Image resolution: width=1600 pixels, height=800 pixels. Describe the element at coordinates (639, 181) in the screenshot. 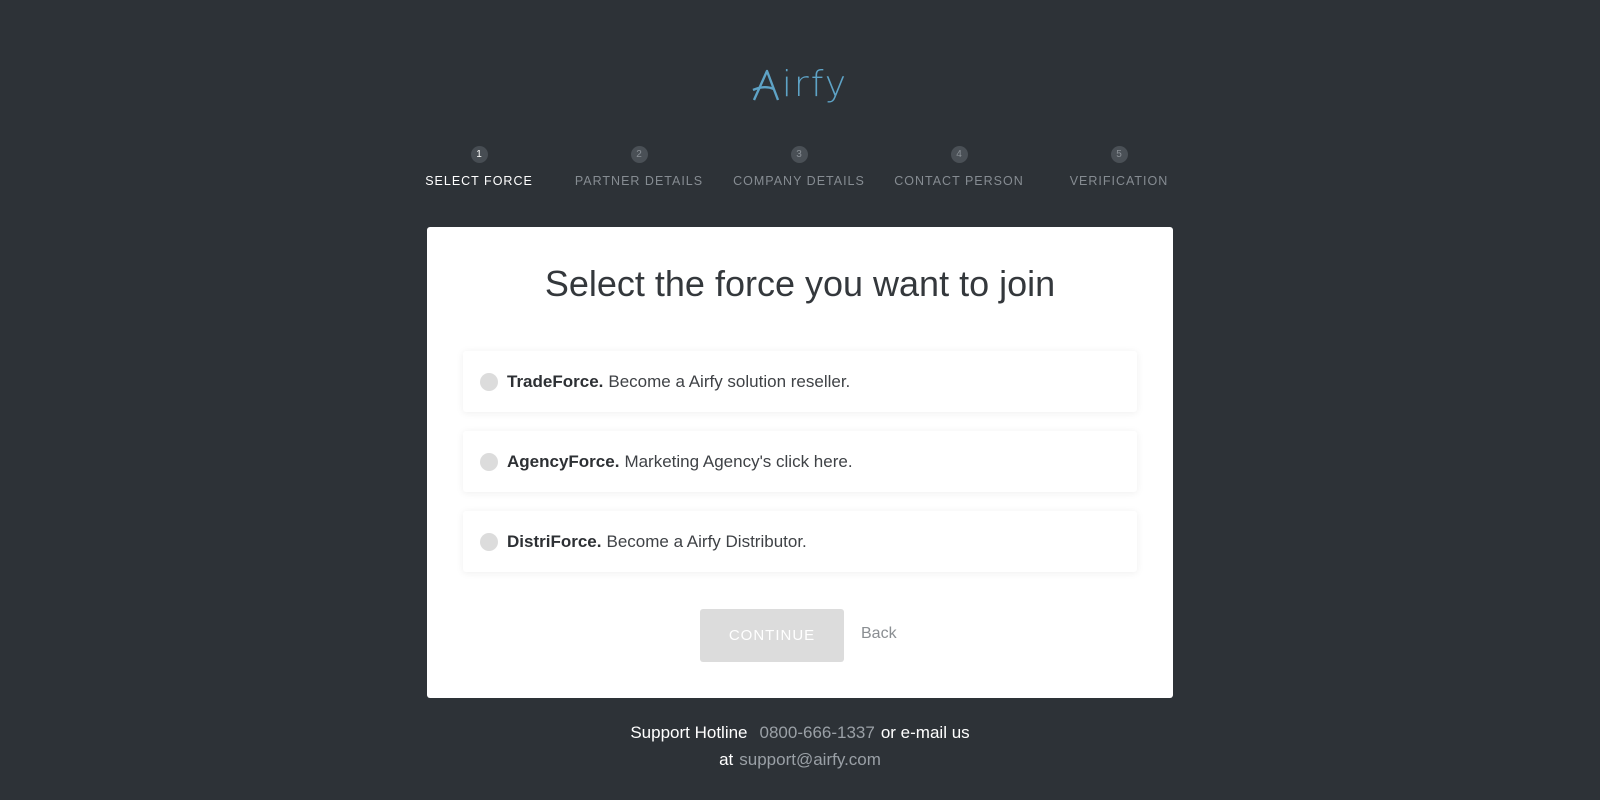

I see `step-label: PARTNER DETAILS` at that location.